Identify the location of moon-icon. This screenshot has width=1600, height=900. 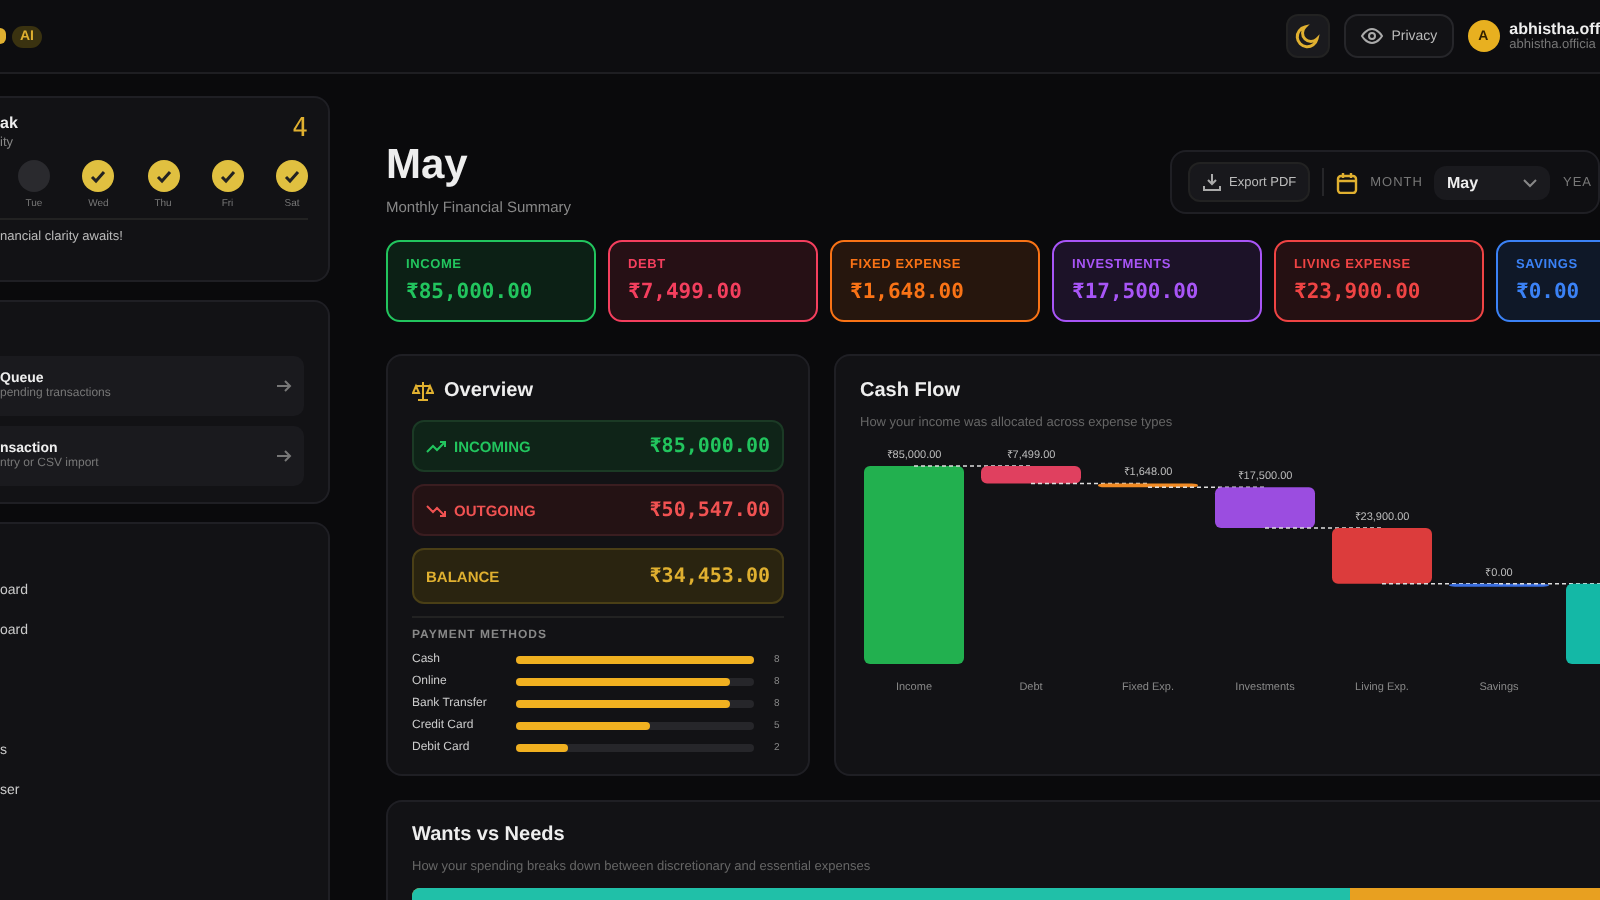
(1307, 36).